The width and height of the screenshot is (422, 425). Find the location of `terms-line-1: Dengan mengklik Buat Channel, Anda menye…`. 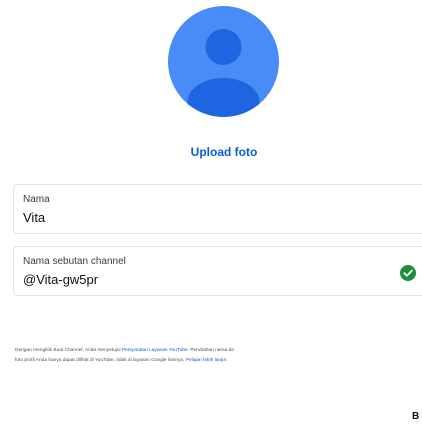

terms-line-1: Dengan mengklik Buat Channel, Anda menye… is located at coordinates (218, 351).